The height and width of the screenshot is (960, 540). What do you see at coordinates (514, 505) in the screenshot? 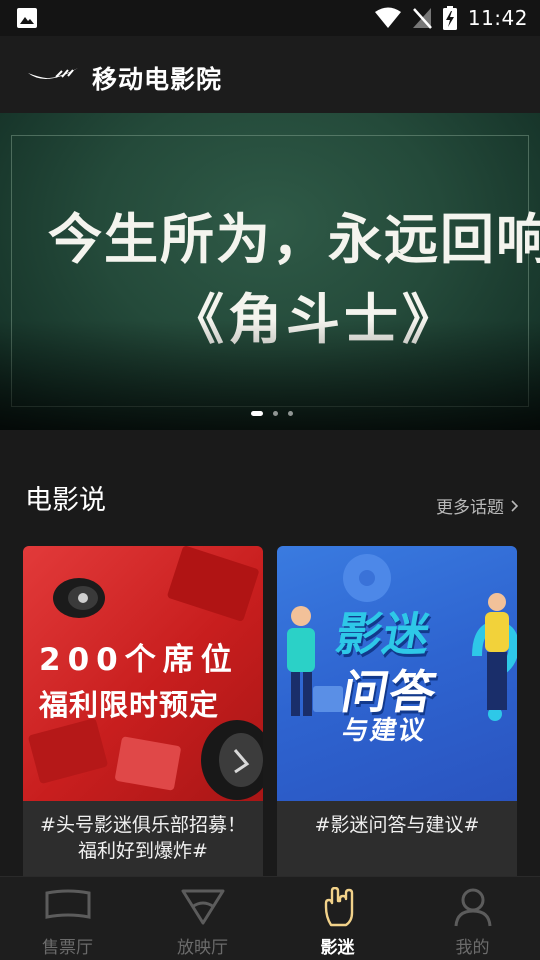
I see `chevron-right-icon` at bounding box center [514, 505].